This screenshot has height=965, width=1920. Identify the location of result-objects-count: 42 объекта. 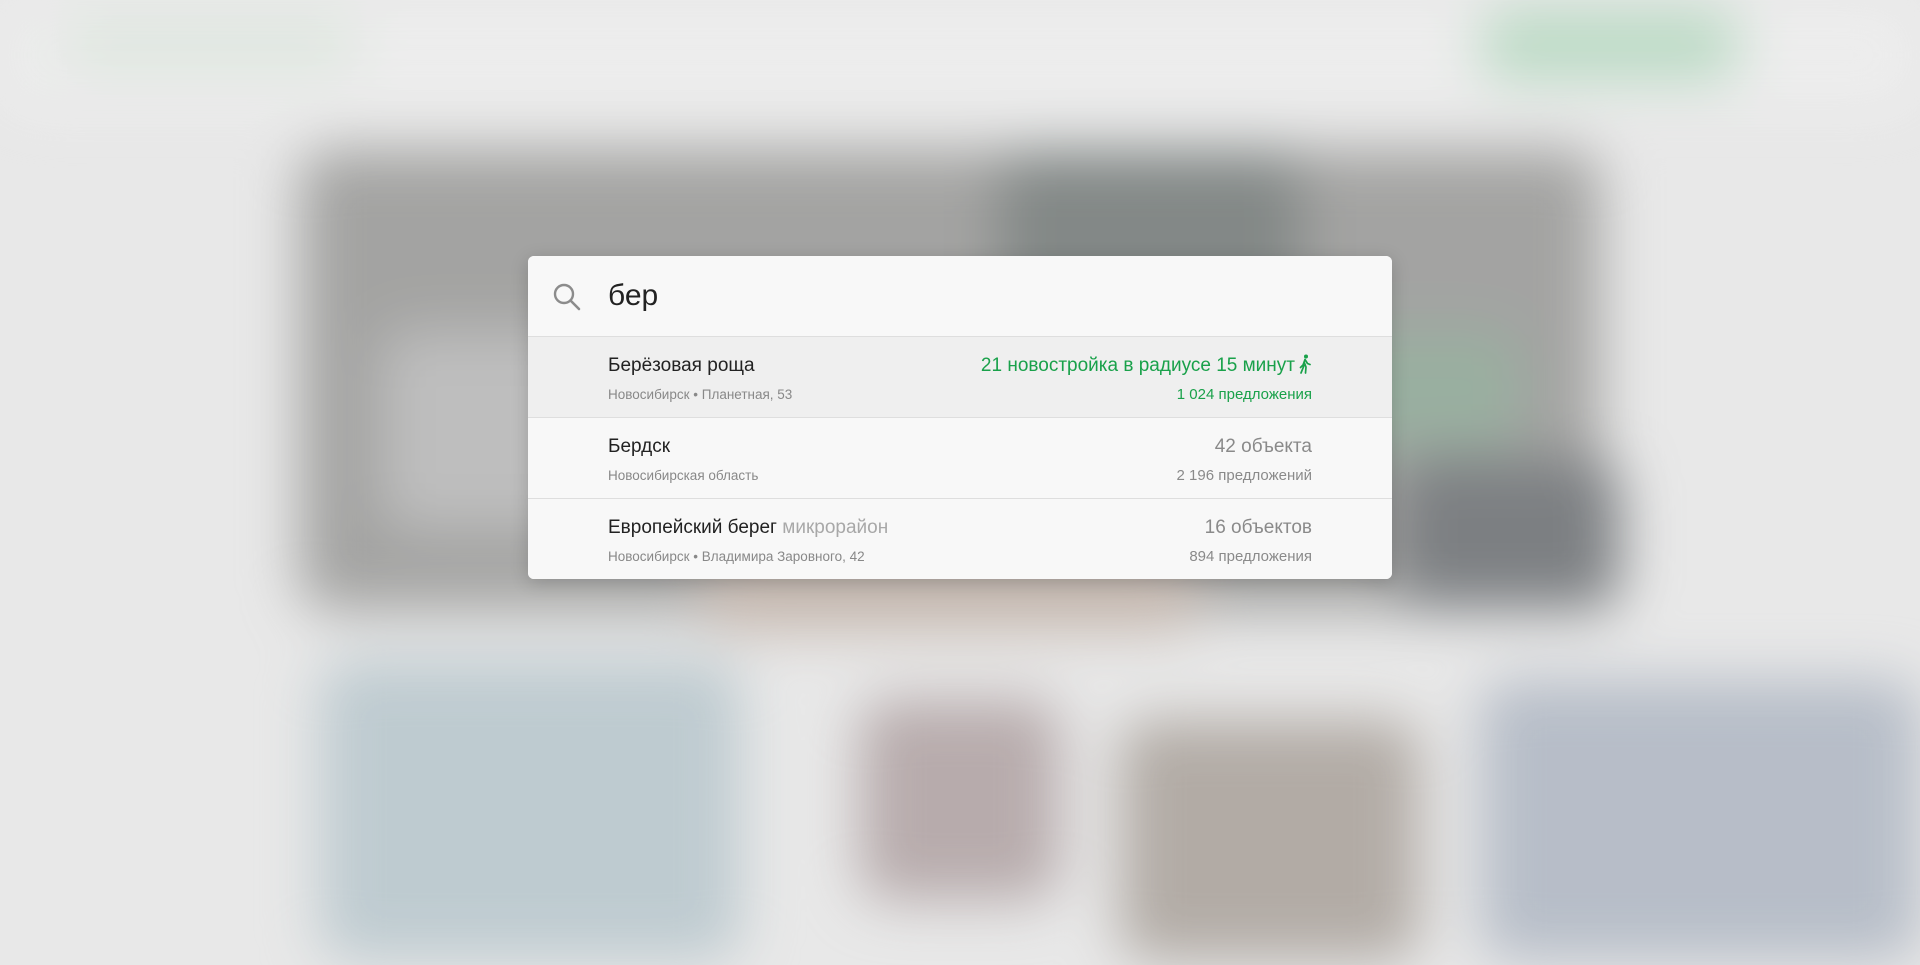
(1263, 446).